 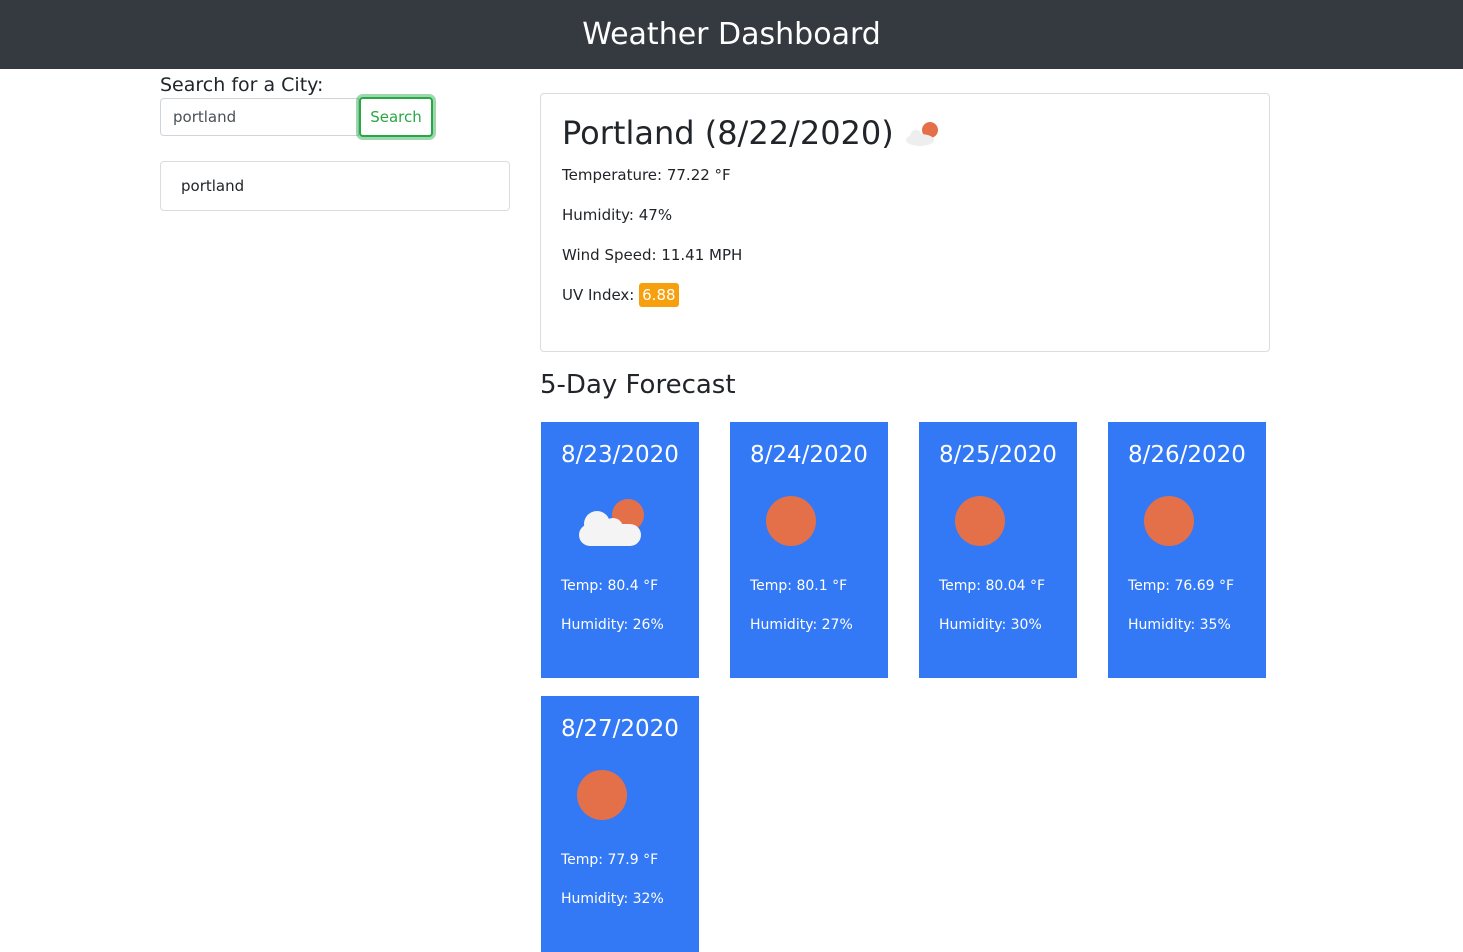 I want to click on forecast-date: 8/23/2020, so click(x=620, y=455).